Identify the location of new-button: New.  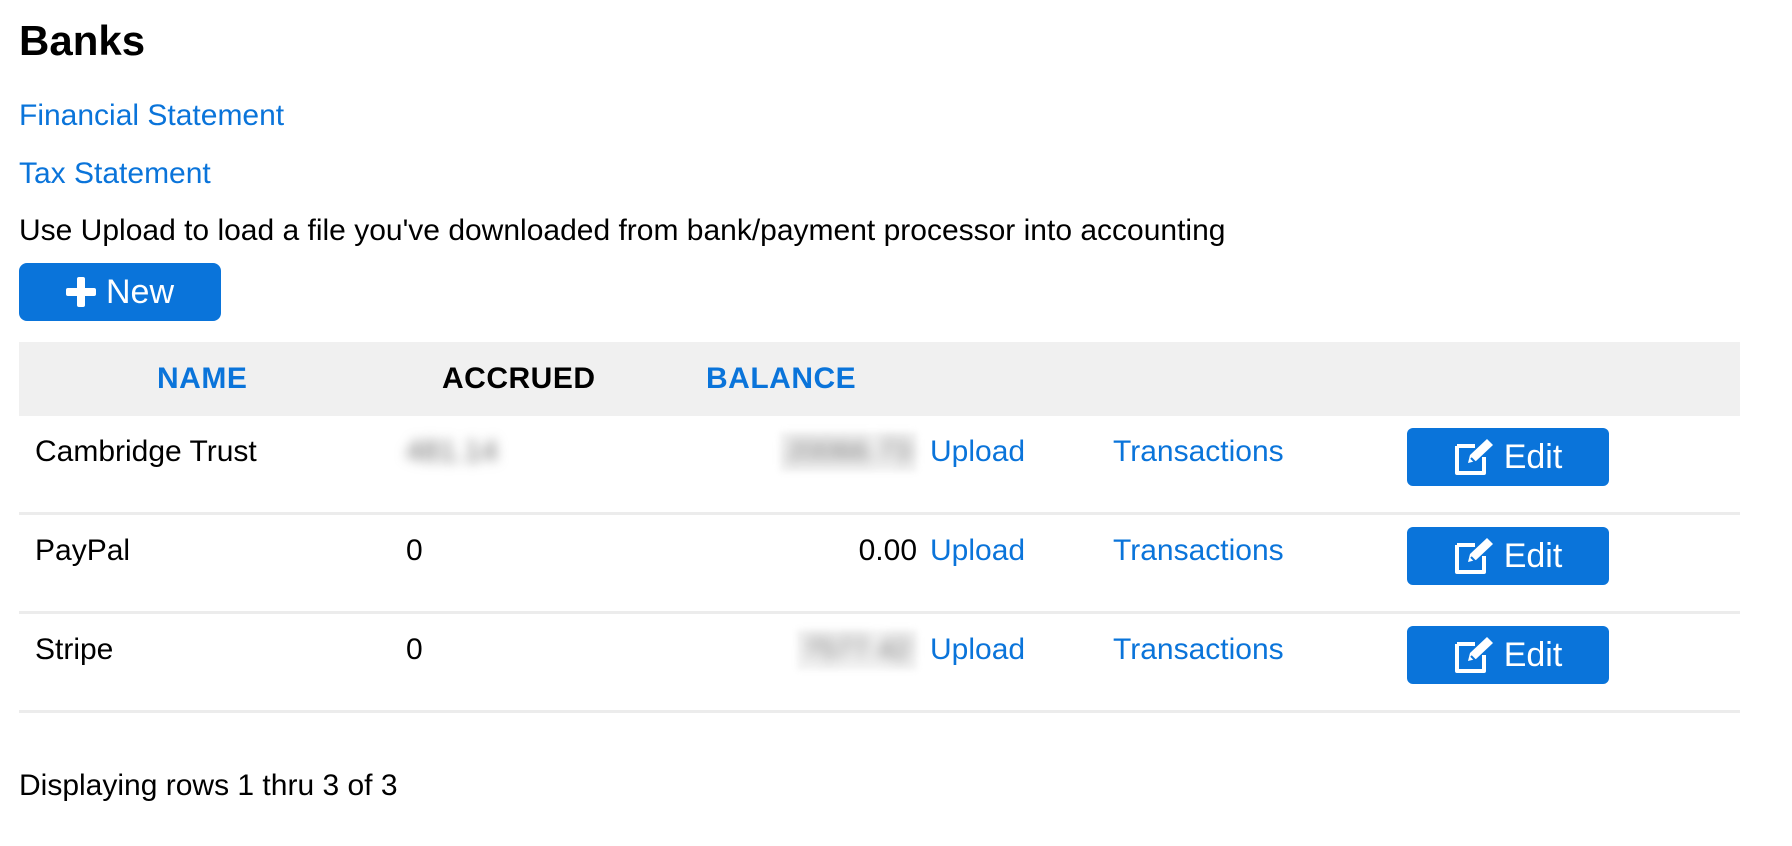
(120, 292).